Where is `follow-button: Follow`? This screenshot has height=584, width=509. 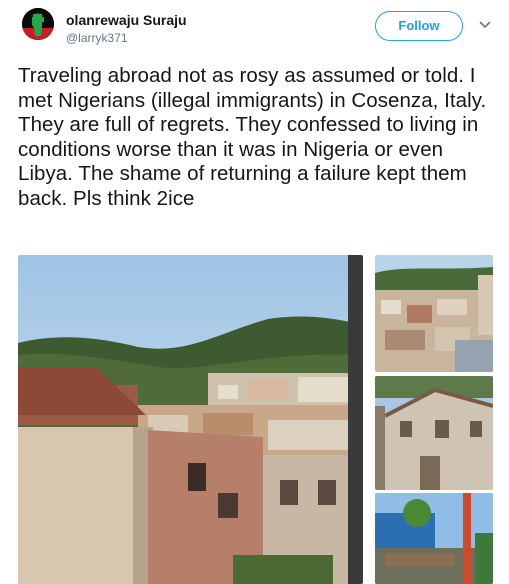 follow-button: Follow is located at coordinates (419, 26).